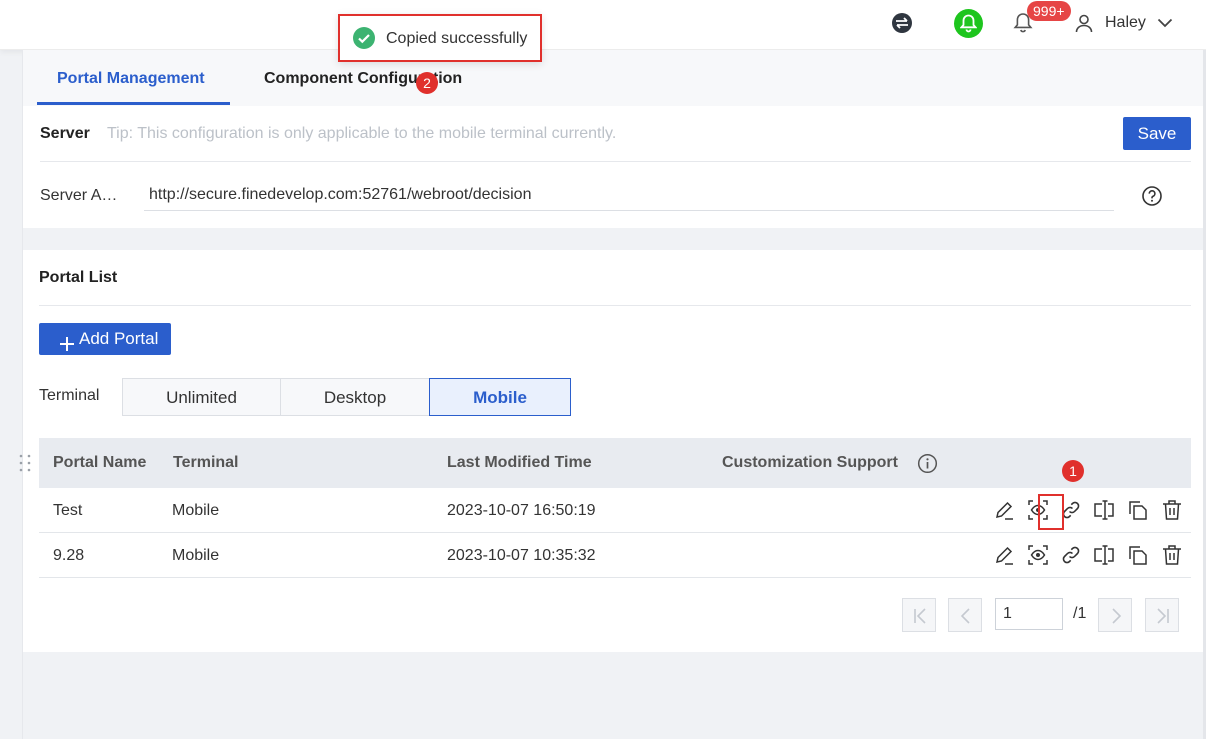 Image resolution: width=1206 pixels, height=739 pixels. What do you see at coordinates (131, 79) in the screenshot?
I see `tab-portal-management: Portal Management` at bounding box center [131, 79].